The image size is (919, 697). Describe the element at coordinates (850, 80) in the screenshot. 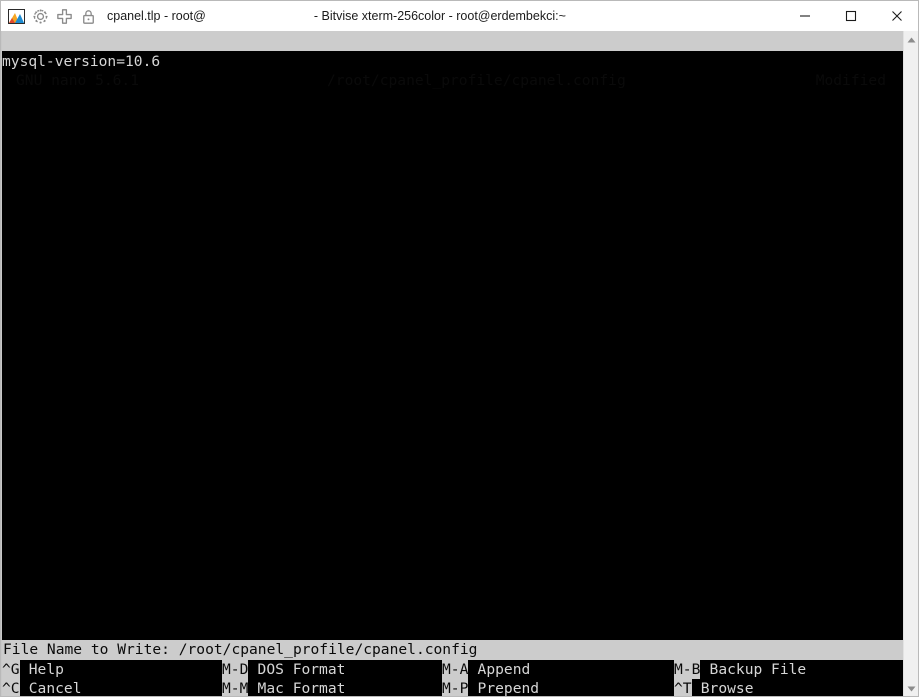

I see `nano-modified-label: Modified` at that location.